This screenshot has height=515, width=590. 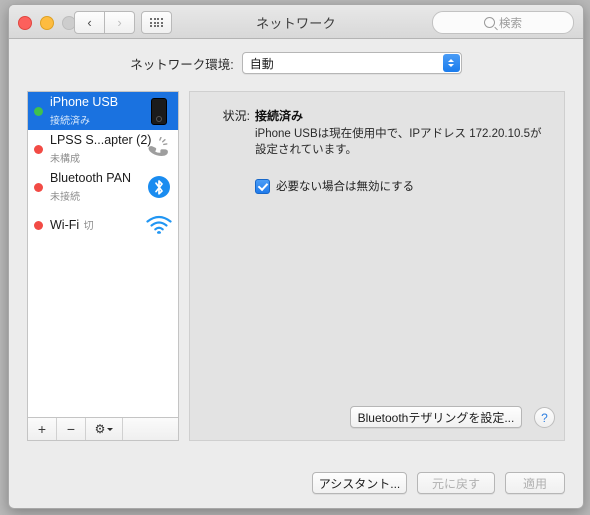 I want to click on iphone-icon, so click(x=159, y=111).